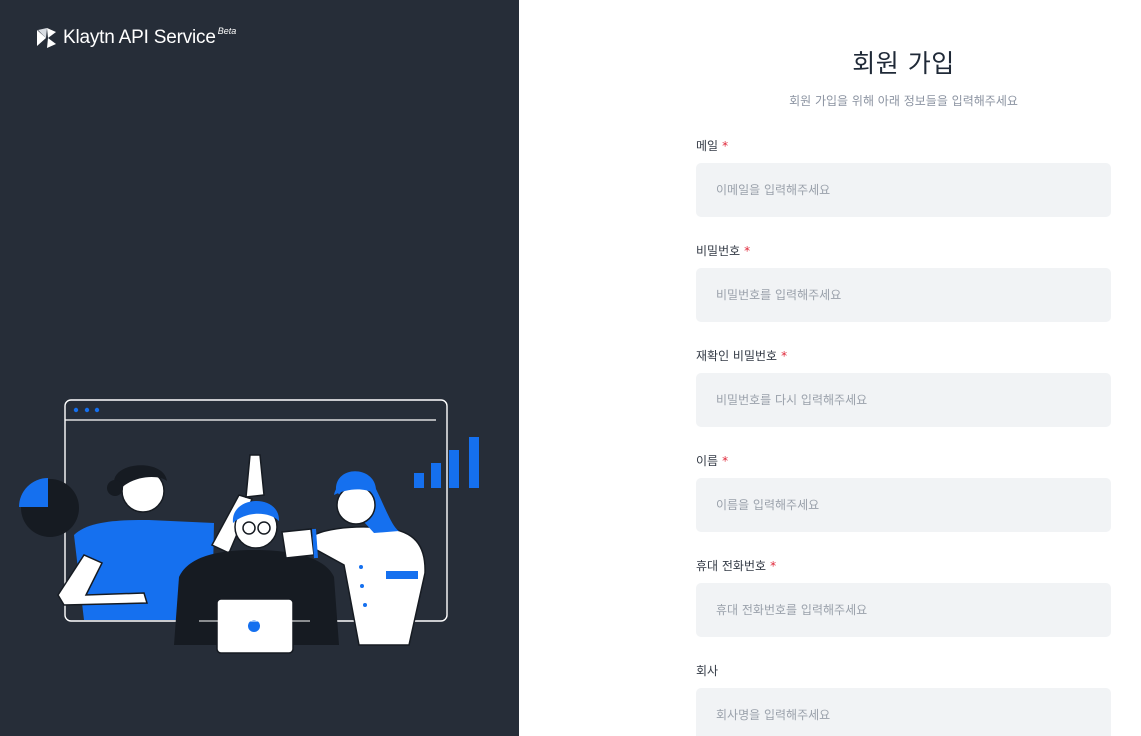 The height and width of the screenshot is (736, 1141). Describe the element at coordinates (707, 461) in the screenshot. I see `name-label-text: 이름` at that location.